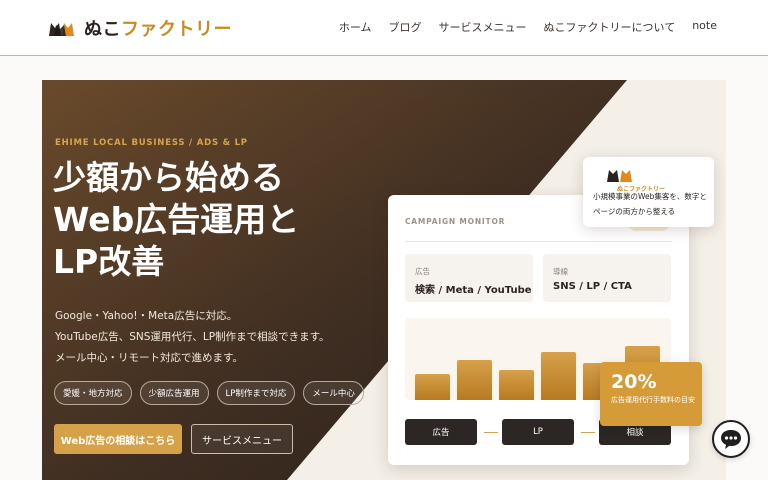 Image resolution: width=768 pixels, height=480 pixels. Describe the element at coordinates (441, 432) in the screenshot. I see `flow-step-ads: 広告` at that location.